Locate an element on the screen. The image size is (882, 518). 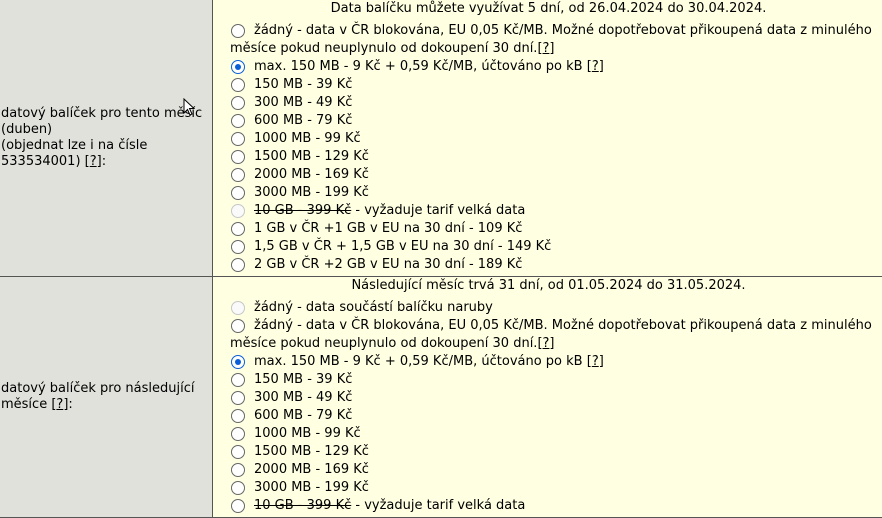
label-line: datový balíček pro tento měsíc is located at coordinates (106, 114).